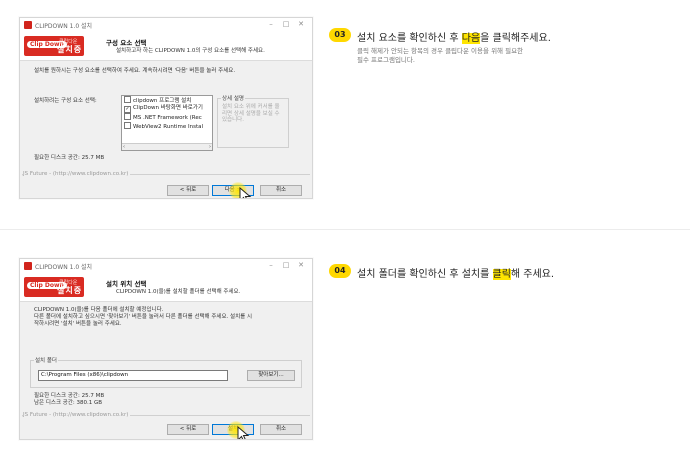 The height and width of the screenshot is (452, 700). Describe the element at coordinates (501, 274) in the screenshot. I see `highlighted-word: 클릭` at that location.